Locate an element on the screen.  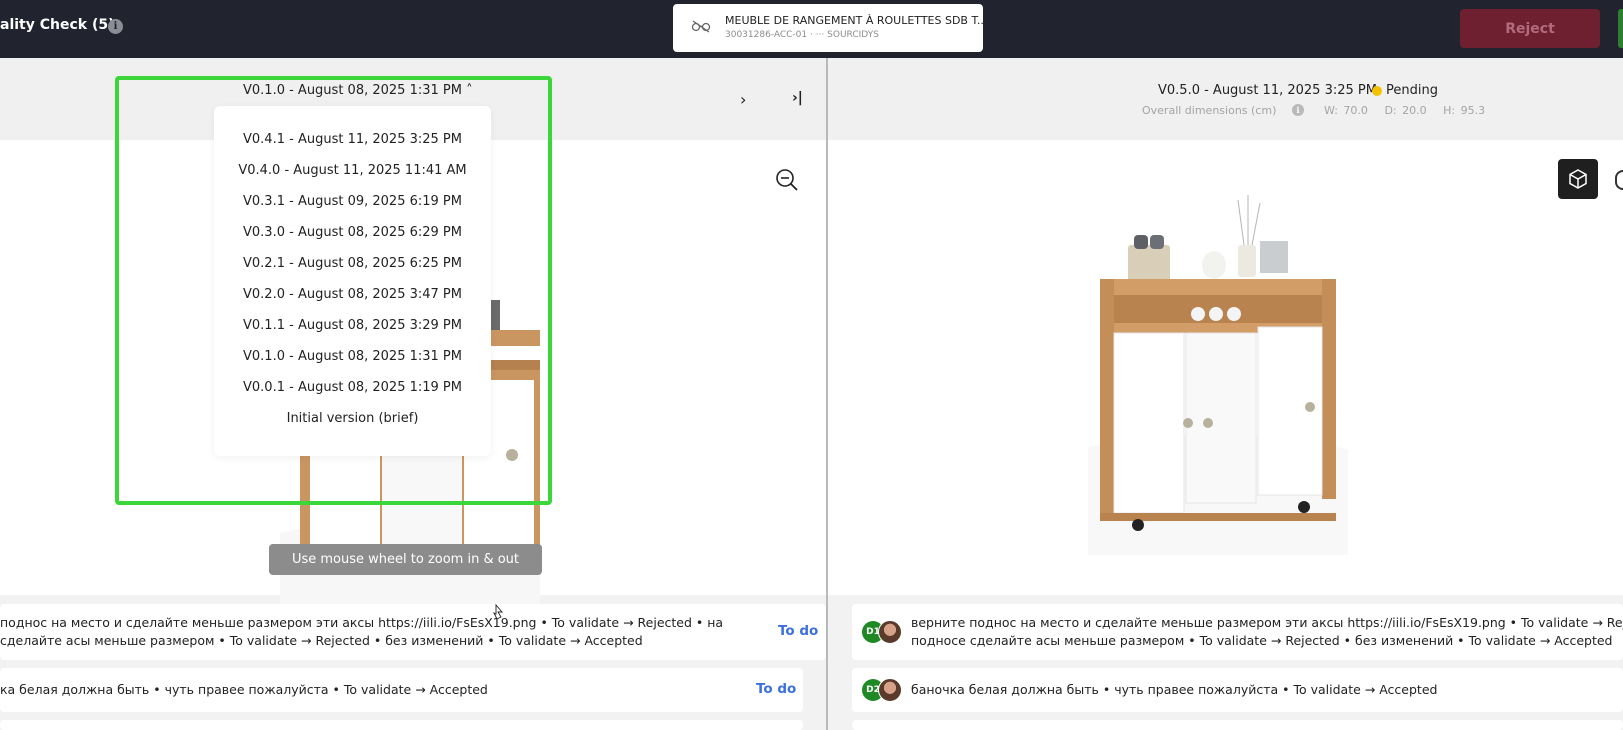
3d-view-button is located at coordinates (1578, 179).